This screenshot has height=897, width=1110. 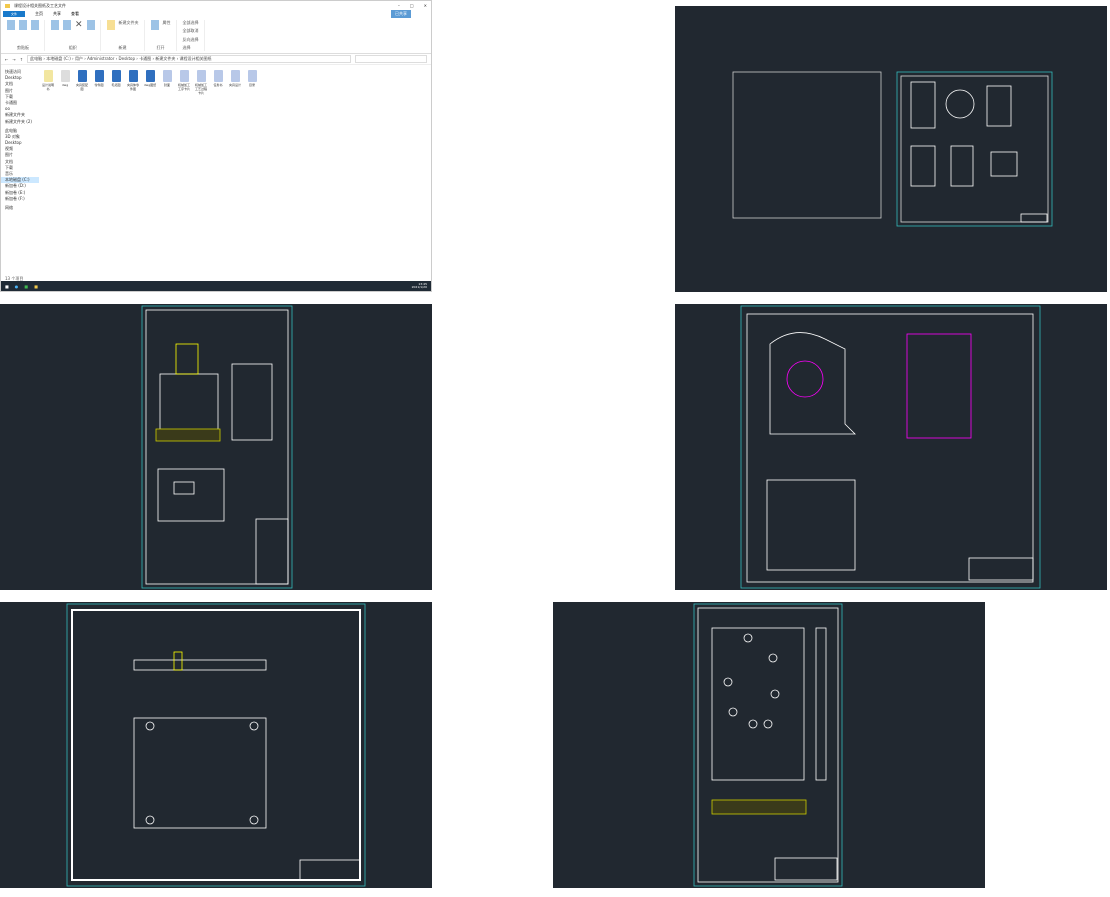 I want to click on file-item: dwg, so click(x=65, y=82).